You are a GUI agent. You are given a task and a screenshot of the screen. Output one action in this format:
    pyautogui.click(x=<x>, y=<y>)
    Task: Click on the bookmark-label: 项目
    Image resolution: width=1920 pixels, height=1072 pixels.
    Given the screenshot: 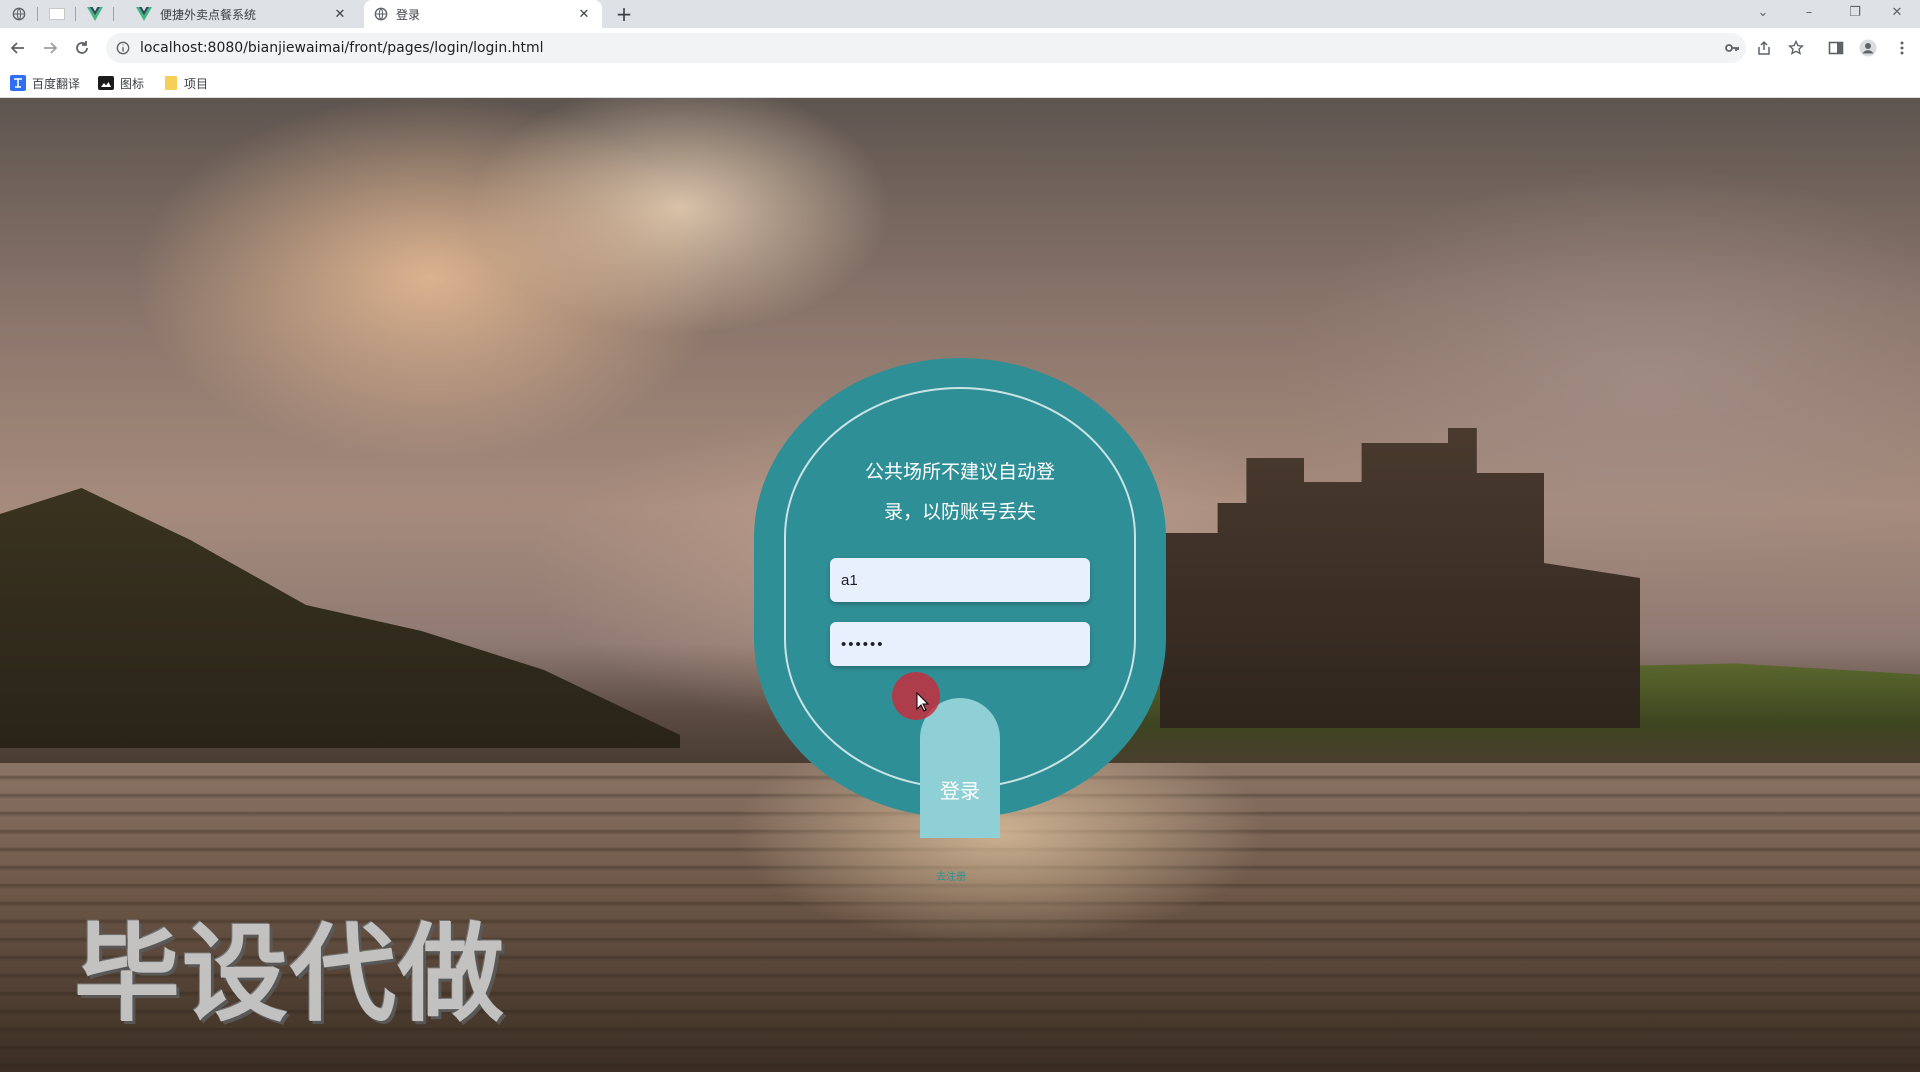 What is the action you would take?
    pyautogui.click(x=196, y=83)
    